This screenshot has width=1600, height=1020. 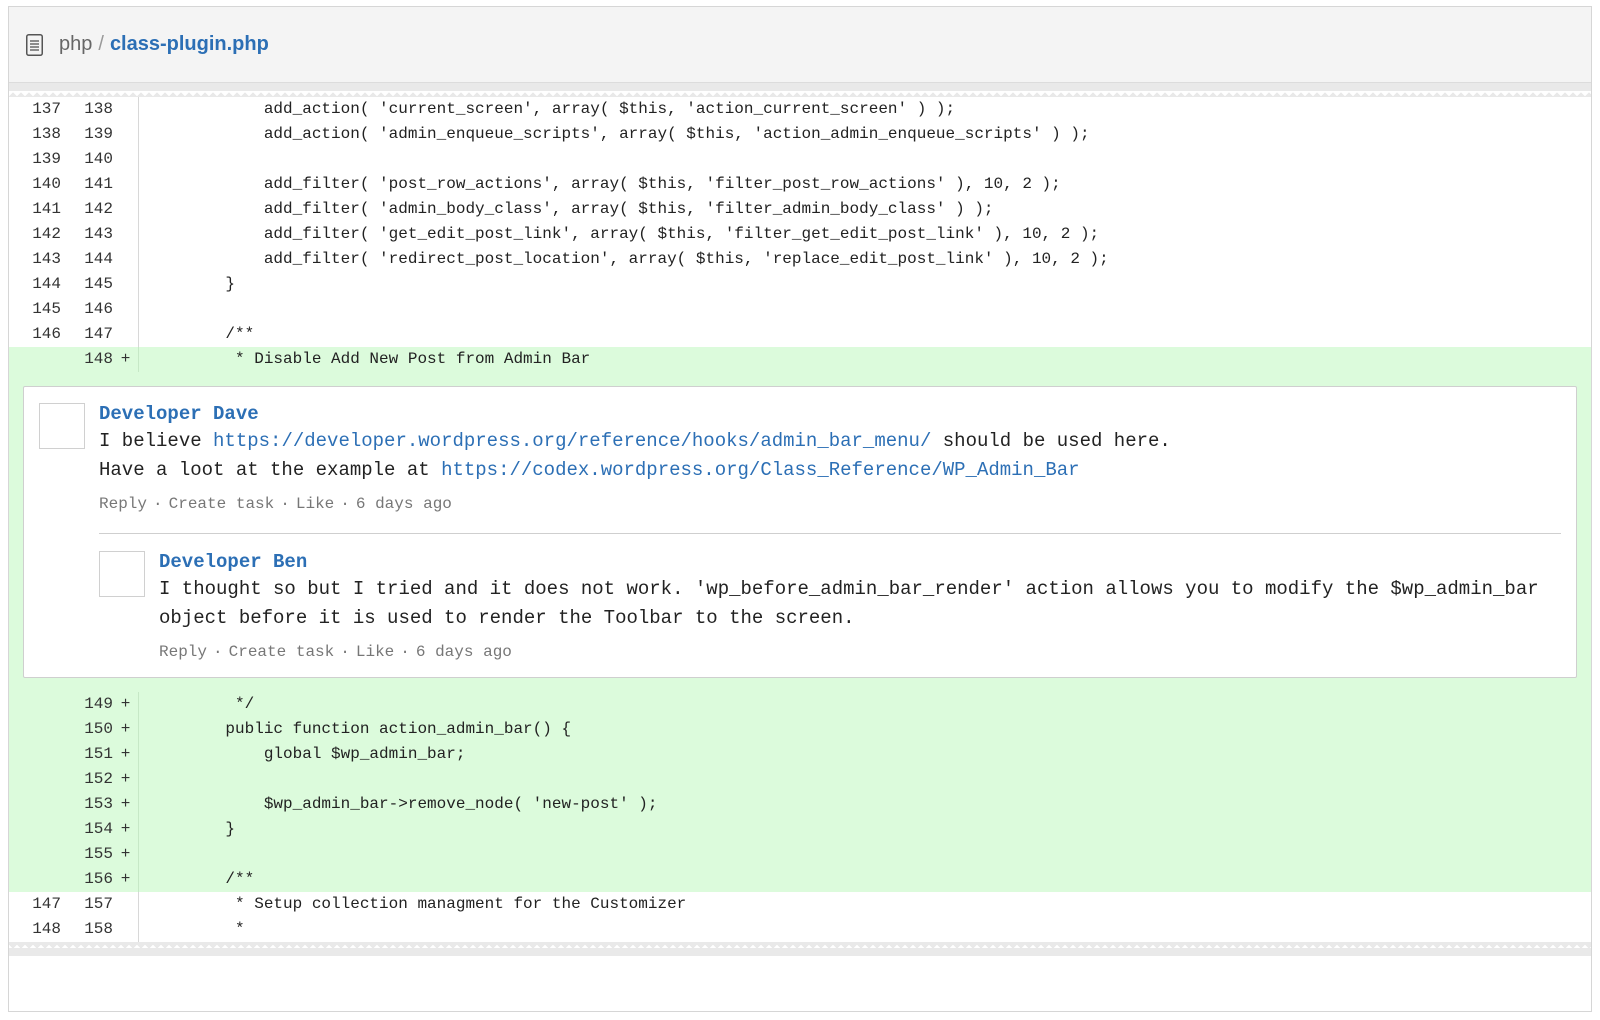 I want to click on new-line-number: 142, so click(x=98, y=209).